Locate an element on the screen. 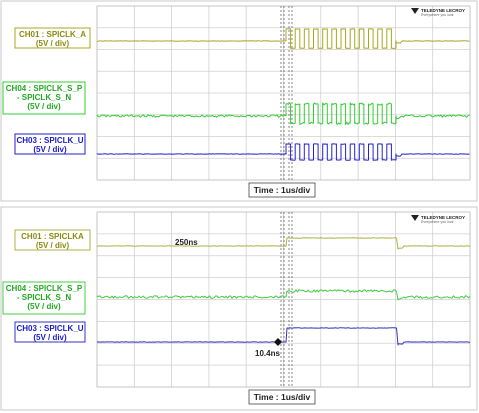 The width and height of the screenshot is (479, 413). annotation-250ns: 250ns is located at coordinates (186, 242).